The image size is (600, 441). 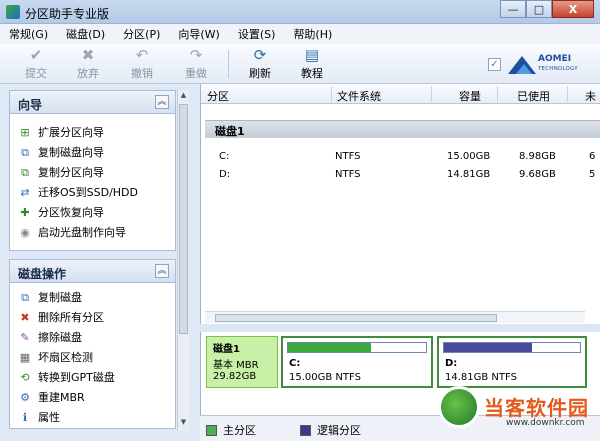 I want to click on redo-label: 重做, so click(x=196, y=73).